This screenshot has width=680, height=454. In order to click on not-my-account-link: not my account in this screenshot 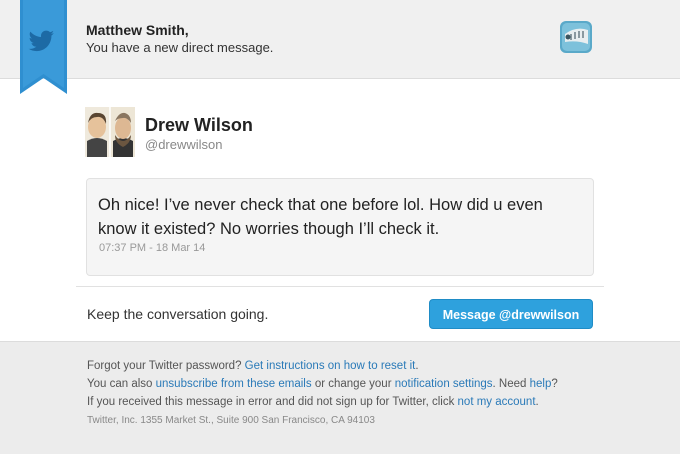, I will do `click(497, 402)`.